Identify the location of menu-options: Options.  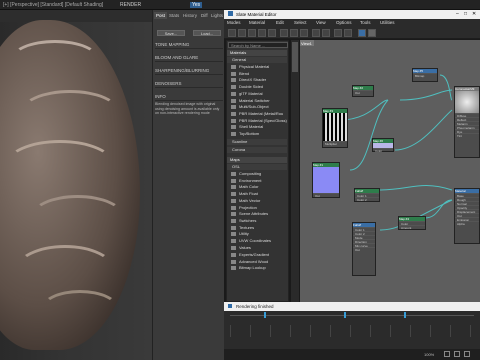
(344, 22).